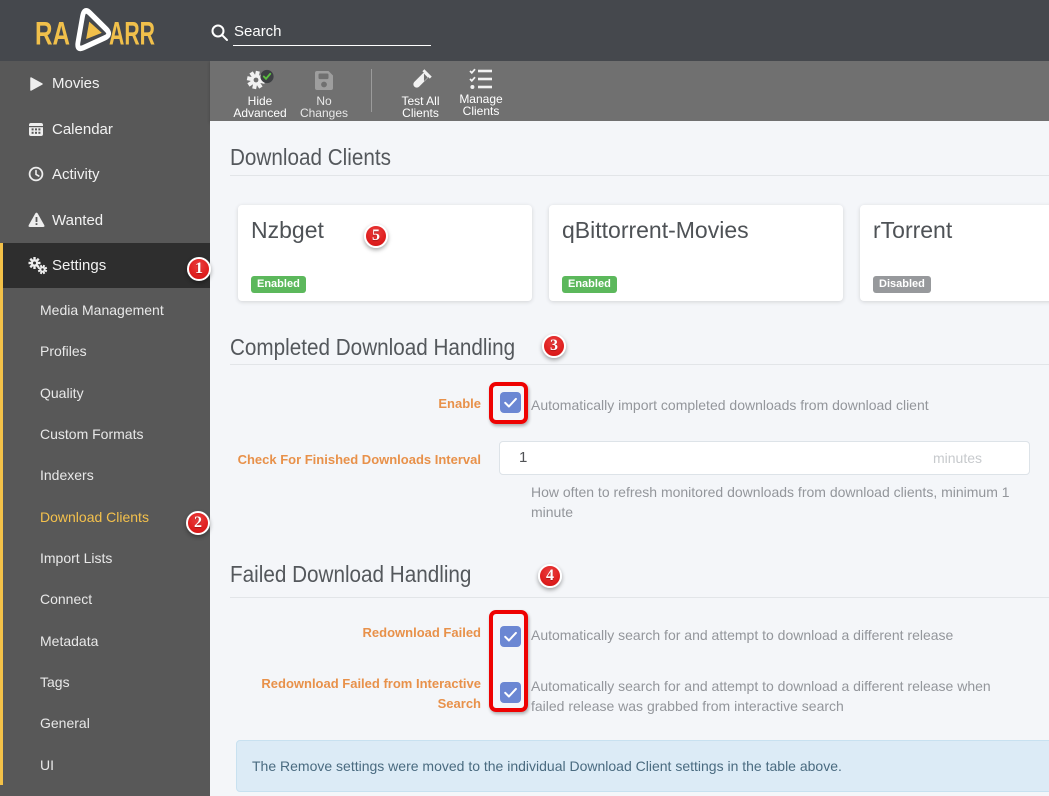  I want to click on svg-text: RA, so click(52, 34).